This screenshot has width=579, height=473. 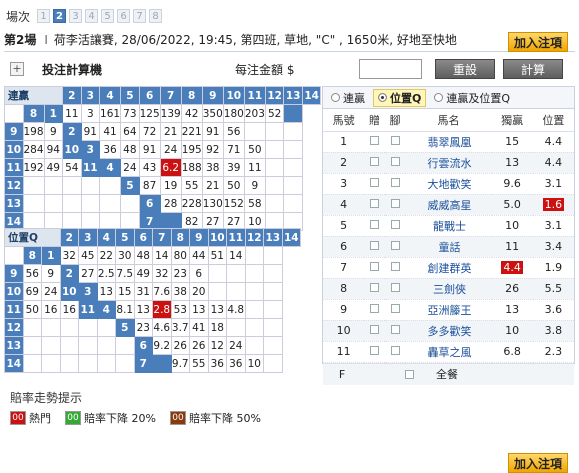 What do you see at coordinates (92, 16) in the screenshot?
I see `race-button-4: 4` at bounding box center [92, 16].